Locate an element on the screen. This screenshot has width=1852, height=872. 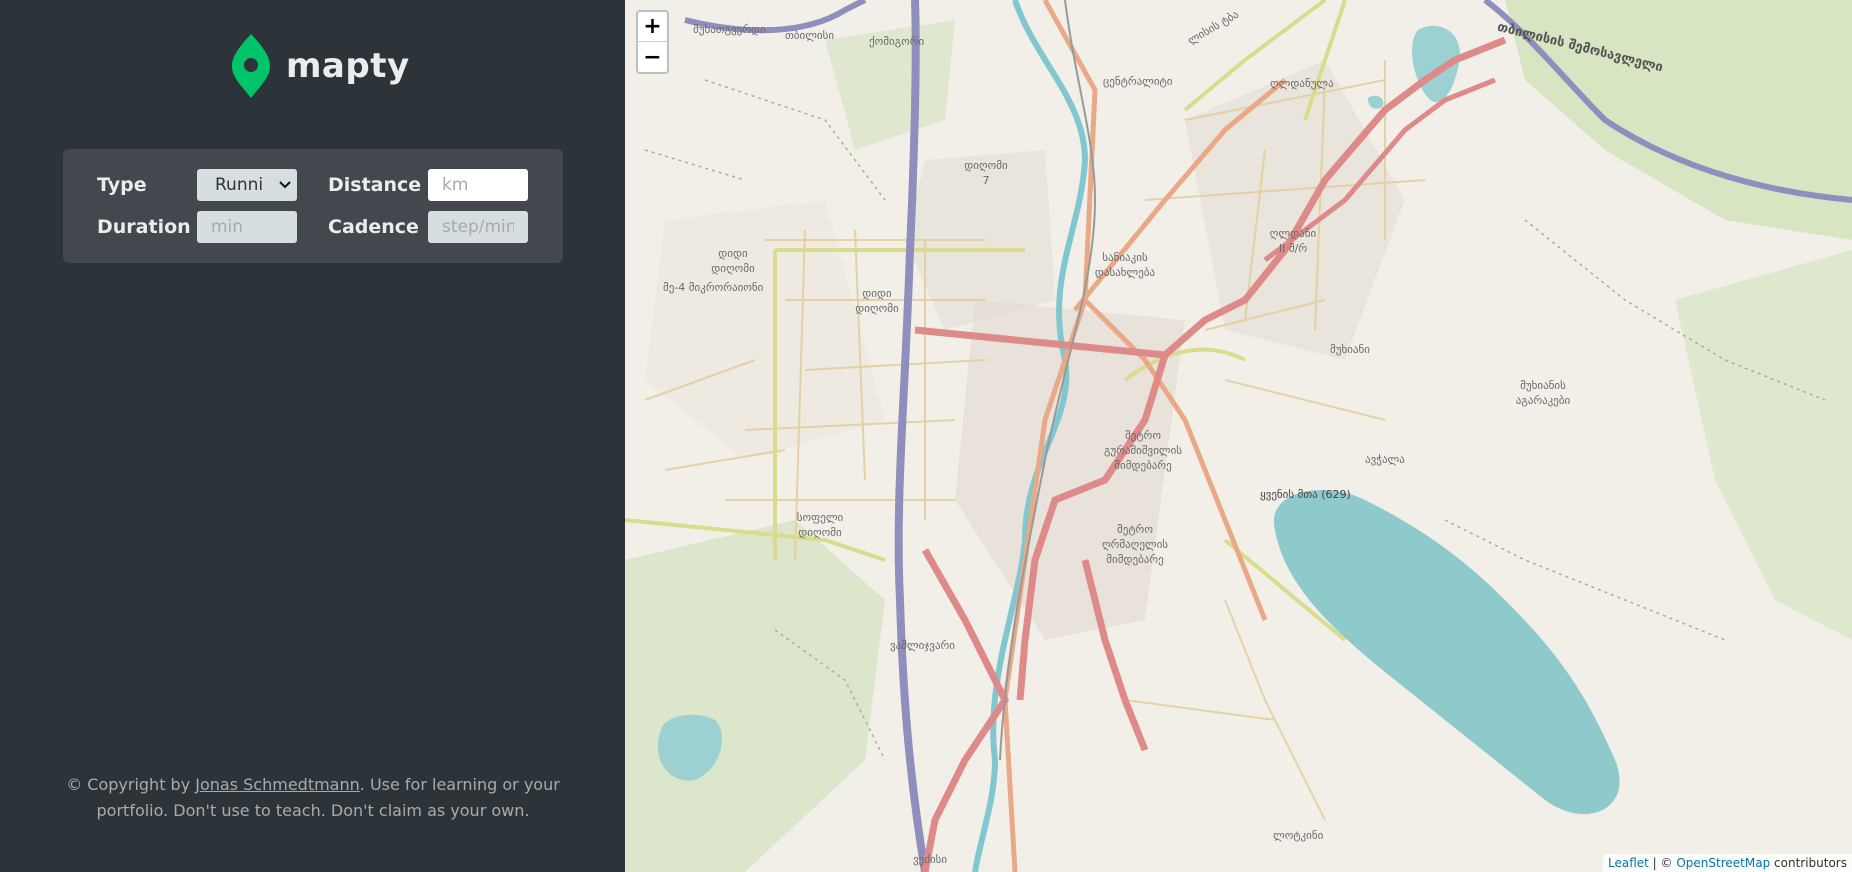
distance-label: Distance is located at coordinates (375, 185).